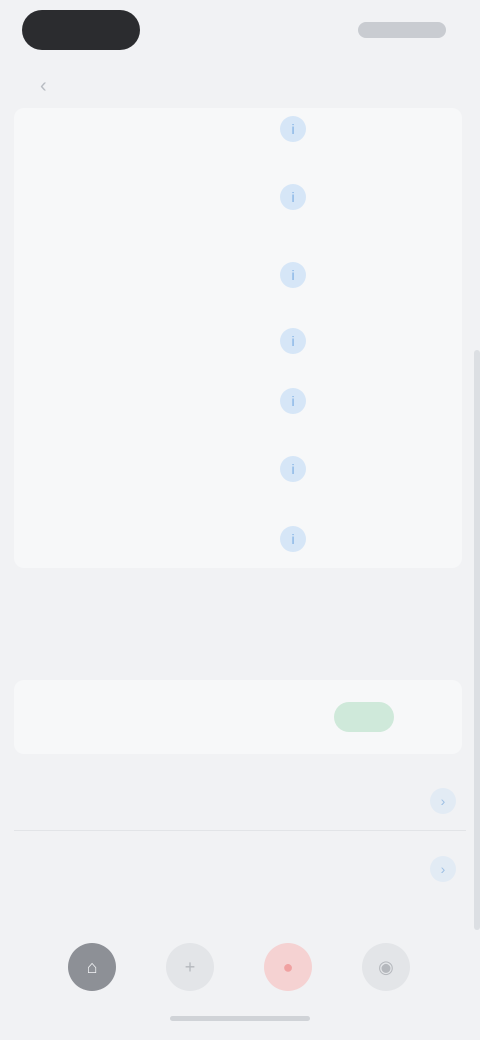 The width and height of the screenshot is (480, 1040). I want to click on status-time-pill, so click(81, 30).